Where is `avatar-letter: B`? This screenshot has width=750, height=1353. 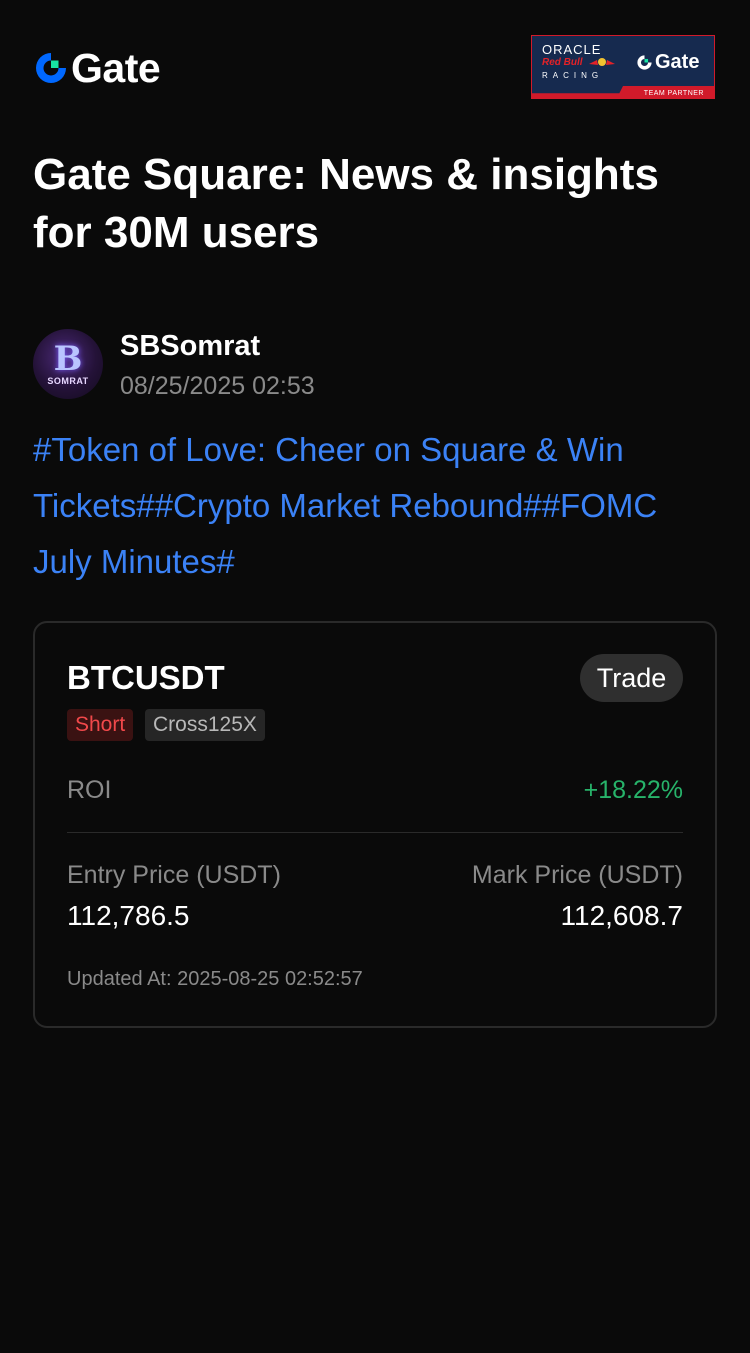
avatar-letter: B is located at coordinates (68, 359).